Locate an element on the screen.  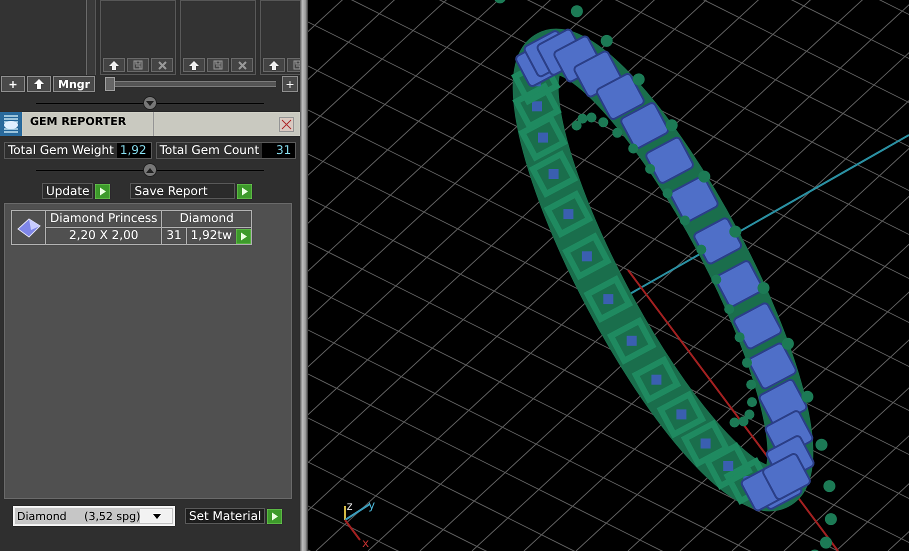
total-value: 31 is located at coordinates (279, 150).